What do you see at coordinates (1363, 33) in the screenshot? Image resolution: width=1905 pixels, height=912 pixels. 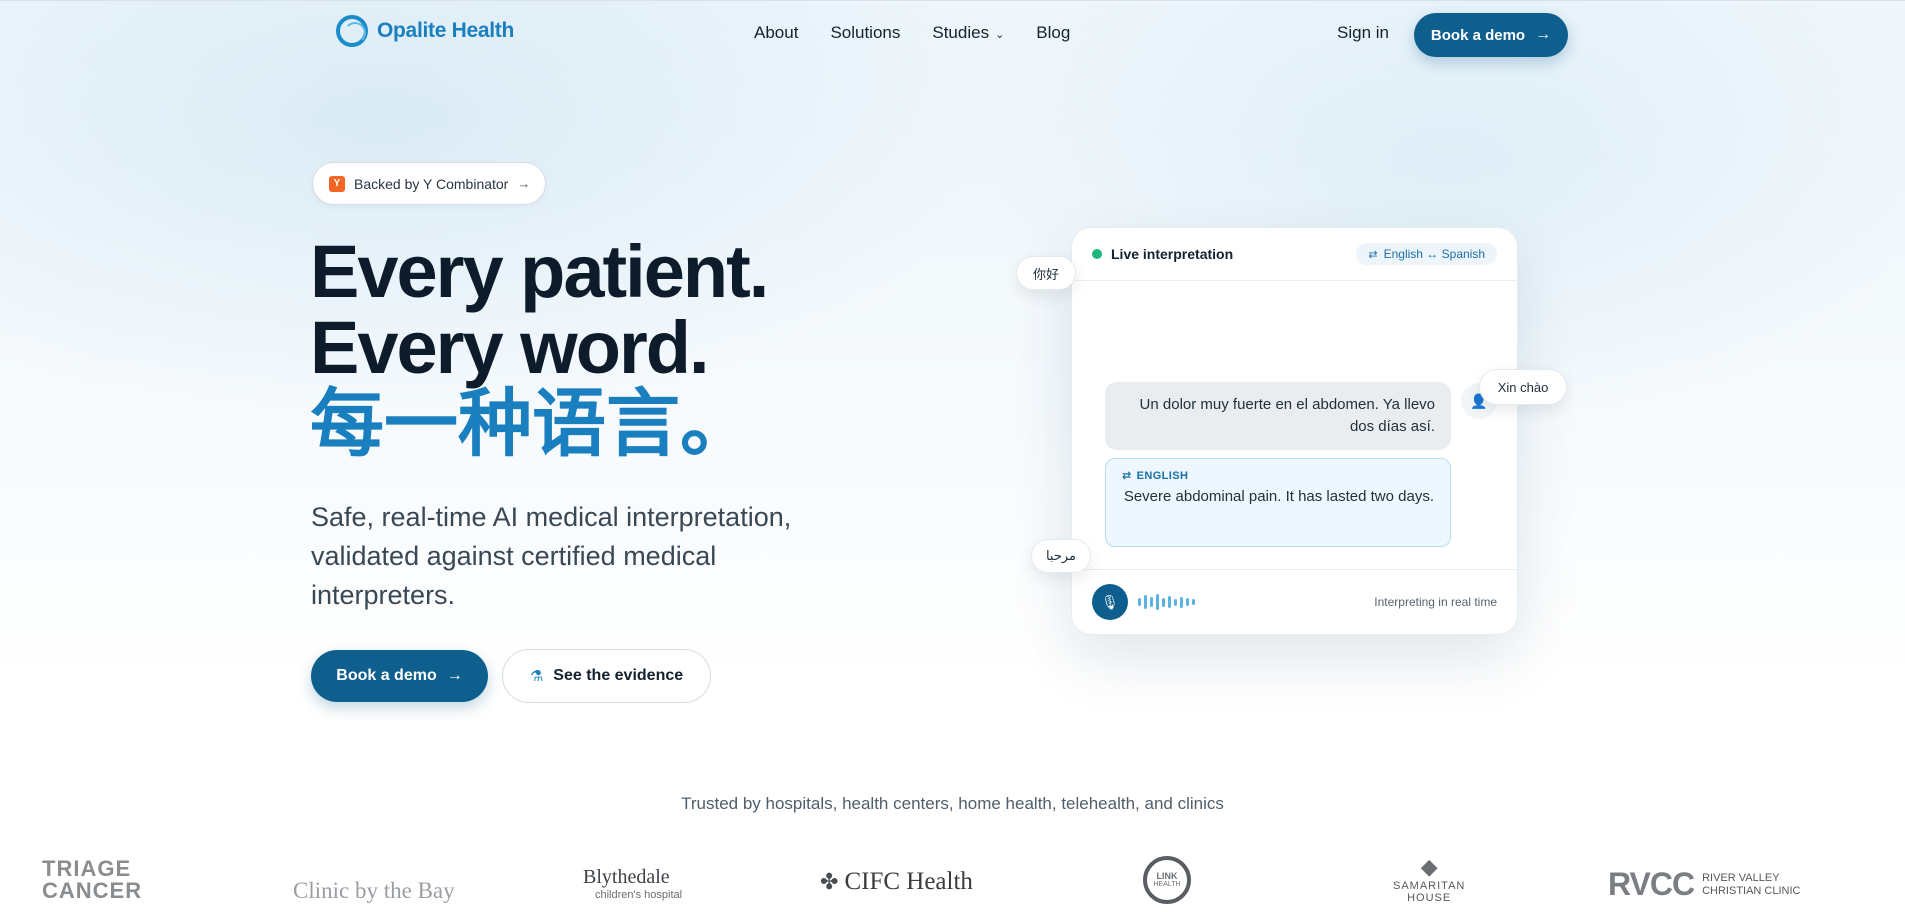 I see `sign-in-link: Sign in` at bounding box center [1363, 33].